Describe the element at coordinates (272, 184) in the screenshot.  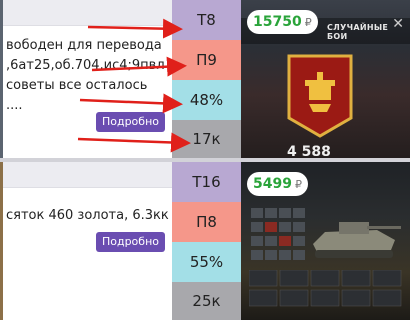
I see `price-value: 5499` at that location.